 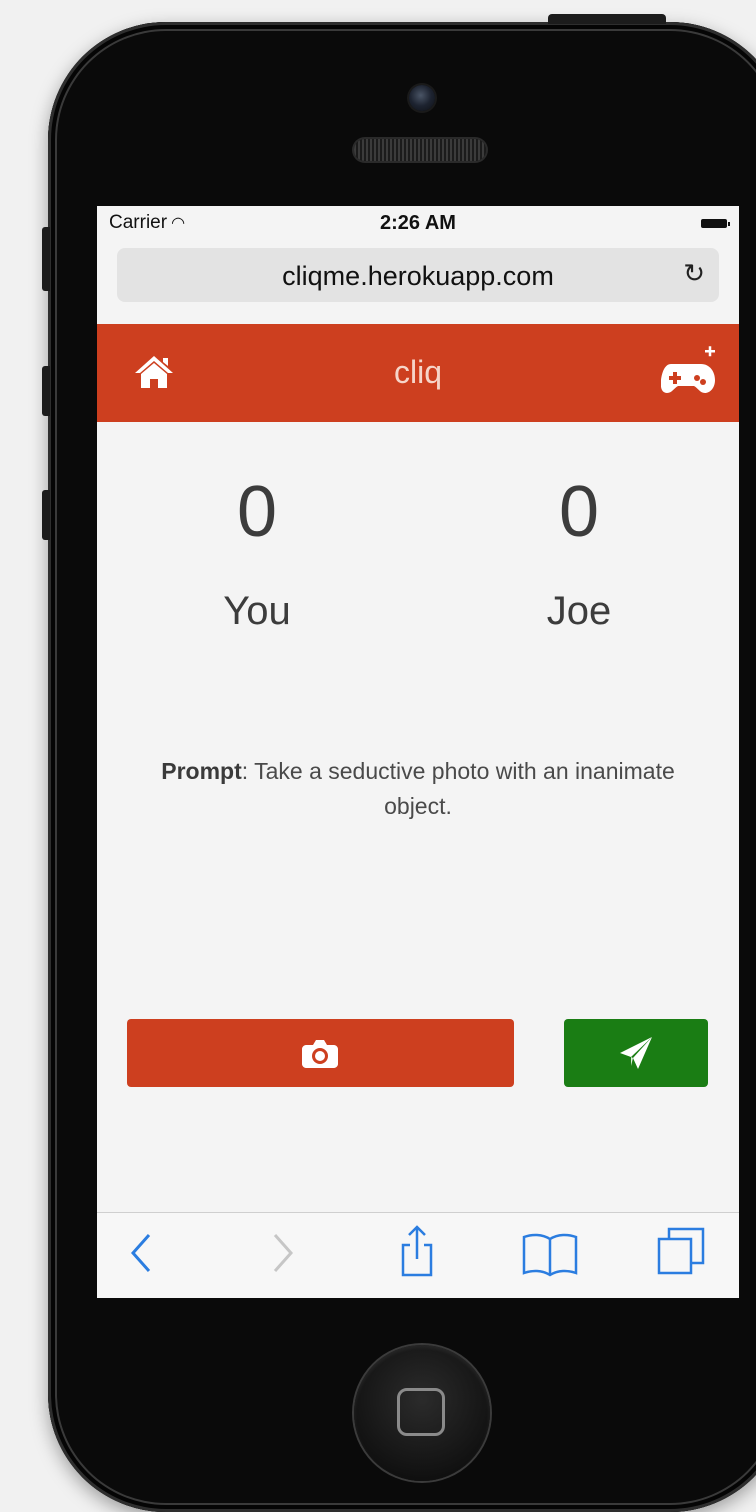 What do you see at coordinates (46, 515) in the screenshot?
I see `volume-down-button` at bounding box center [46, 515].